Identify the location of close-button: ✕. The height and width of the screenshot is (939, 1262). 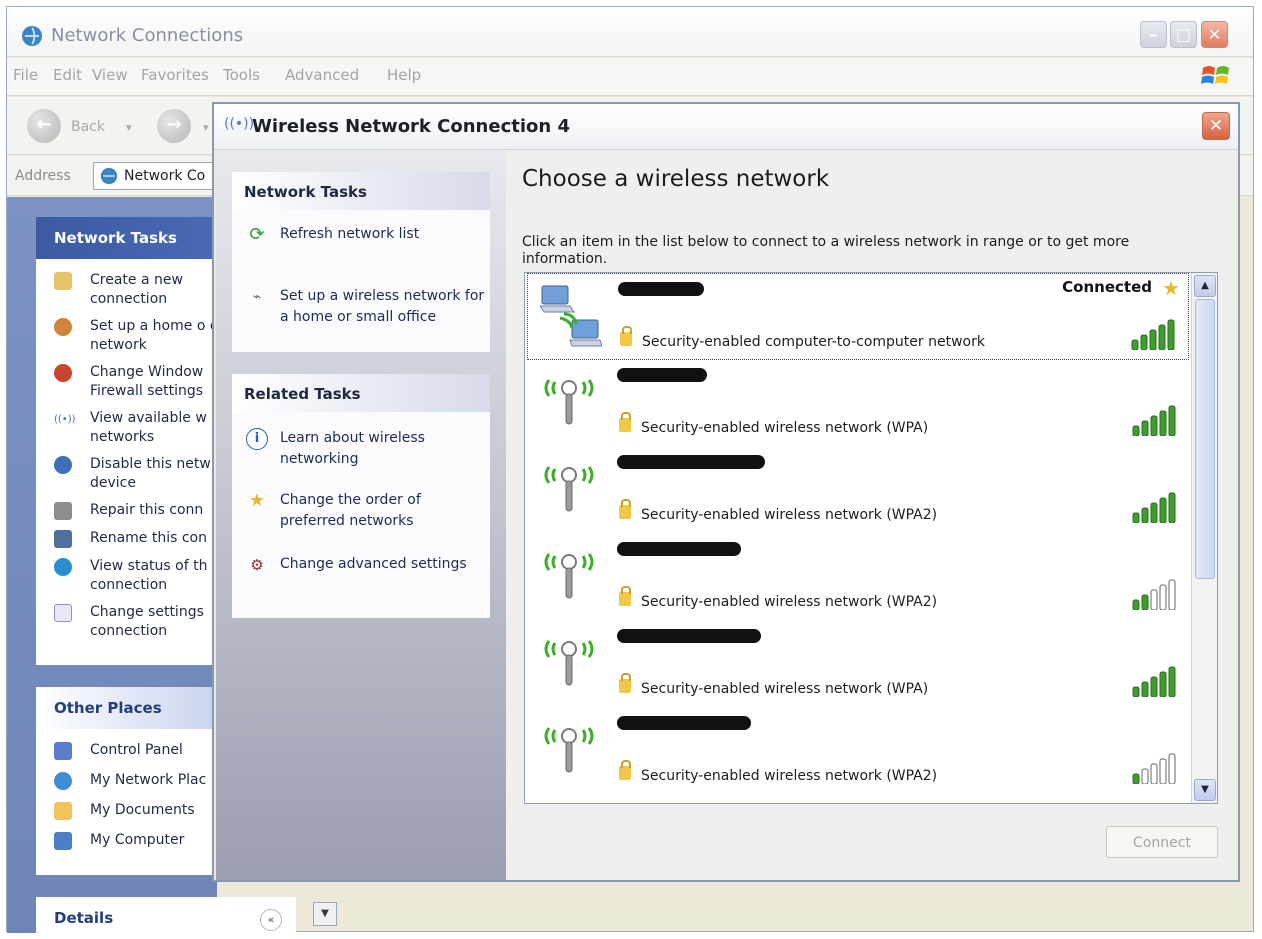
(1214, 34).